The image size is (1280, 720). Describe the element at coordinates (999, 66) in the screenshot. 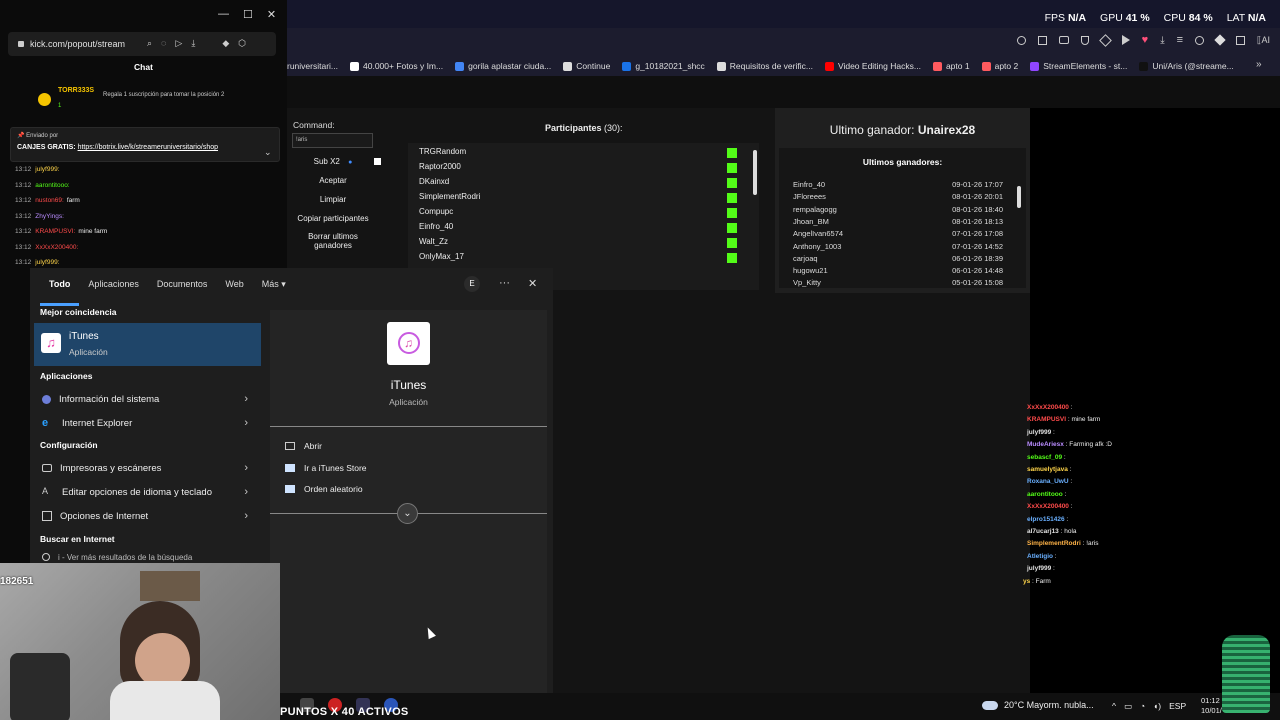

I see `bookmark-item: apto 2` at that location.